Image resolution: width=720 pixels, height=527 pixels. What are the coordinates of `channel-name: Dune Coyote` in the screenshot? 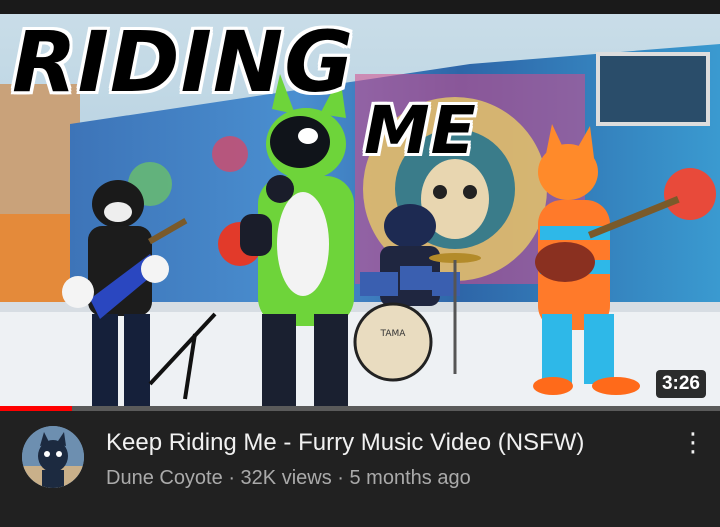 It's located at (164, 478).